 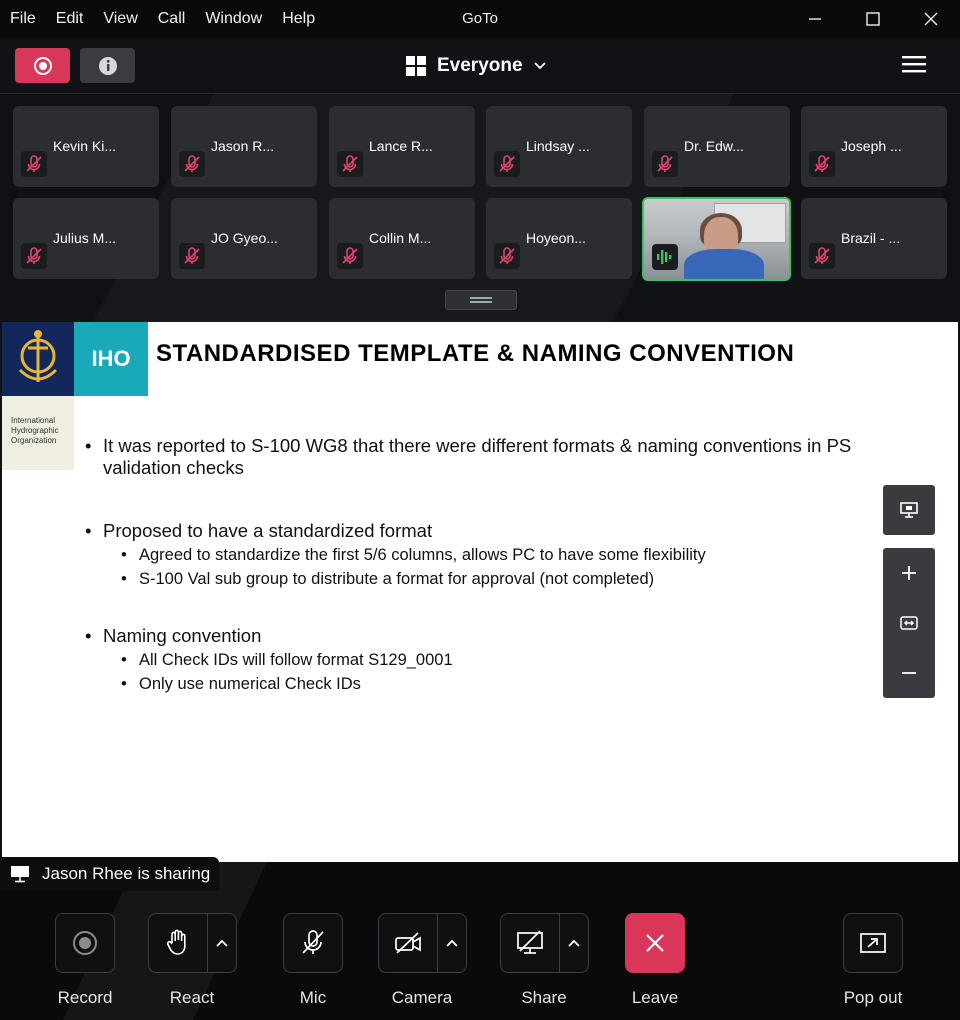 I want to click on record-button, so click(x=85, y=943).